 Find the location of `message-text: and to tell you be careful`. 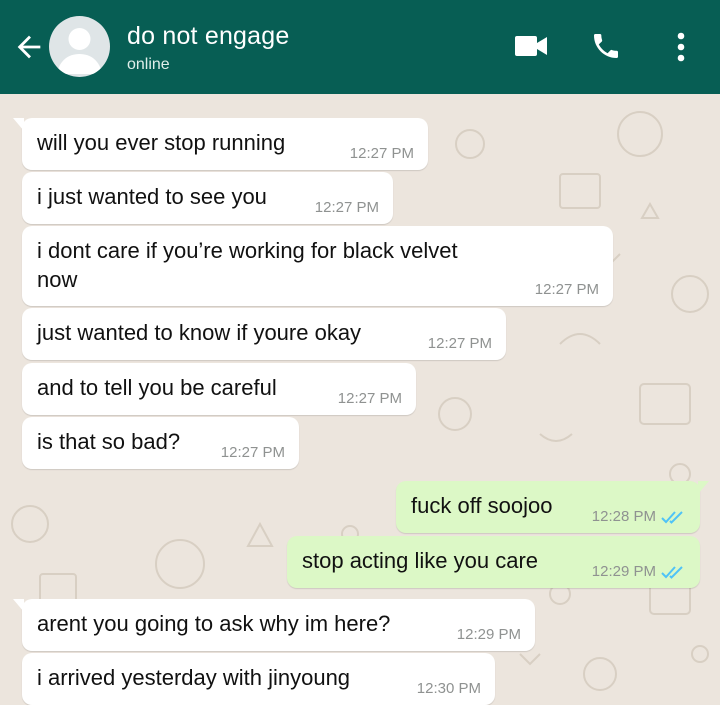

message-text: and to tell you be careful is located at coordinates (157, 387).